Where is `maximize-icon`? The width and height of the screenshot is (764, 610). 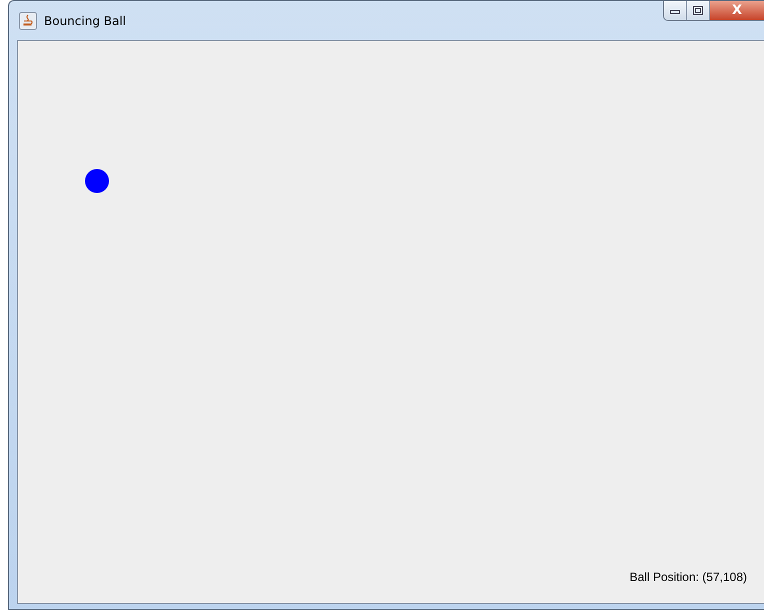 maximize-icon is located at coordinates (698, 10).